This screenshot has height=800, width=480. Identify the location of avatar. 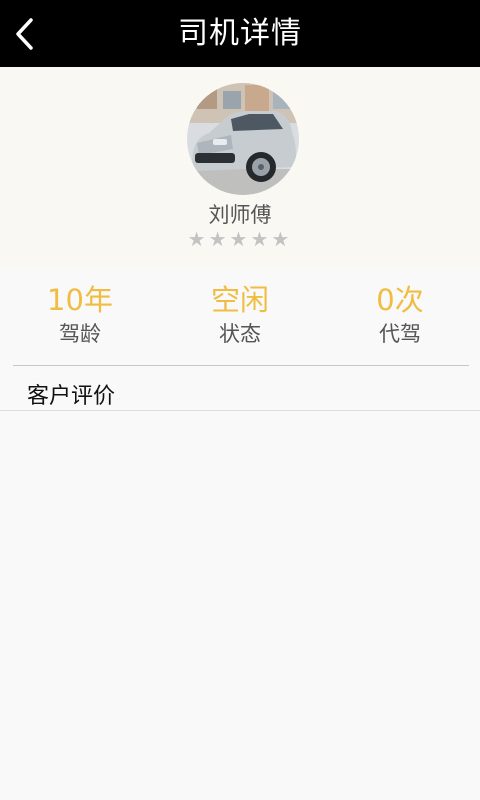
(243, 139).